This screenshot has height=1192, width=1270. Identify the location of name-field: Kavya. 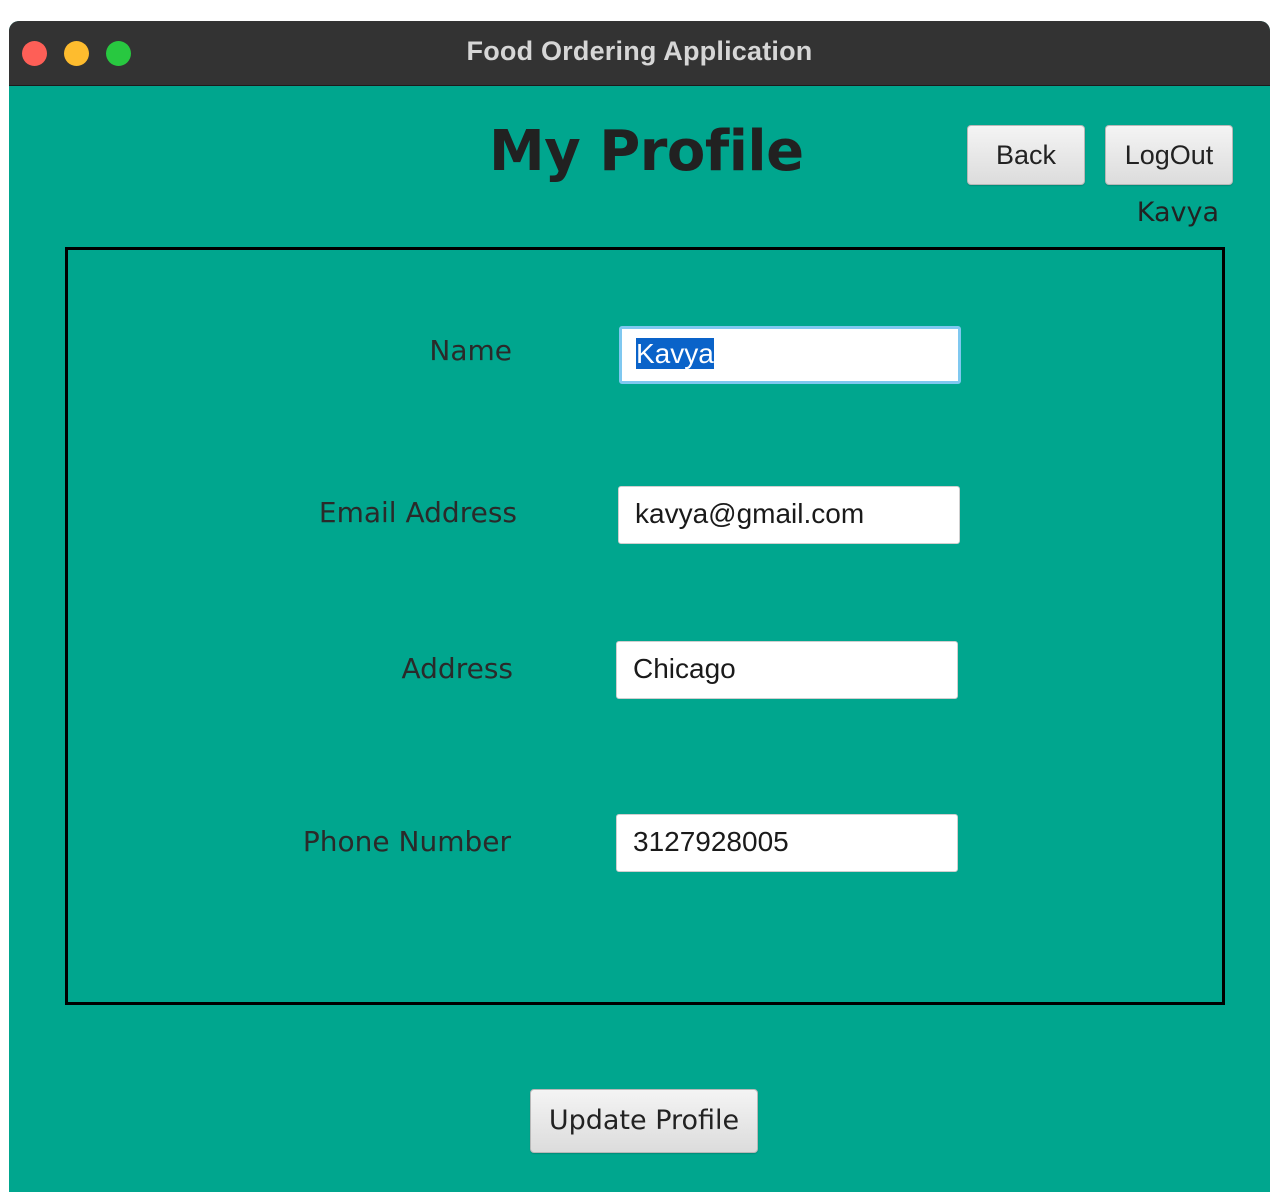
(790, 355).